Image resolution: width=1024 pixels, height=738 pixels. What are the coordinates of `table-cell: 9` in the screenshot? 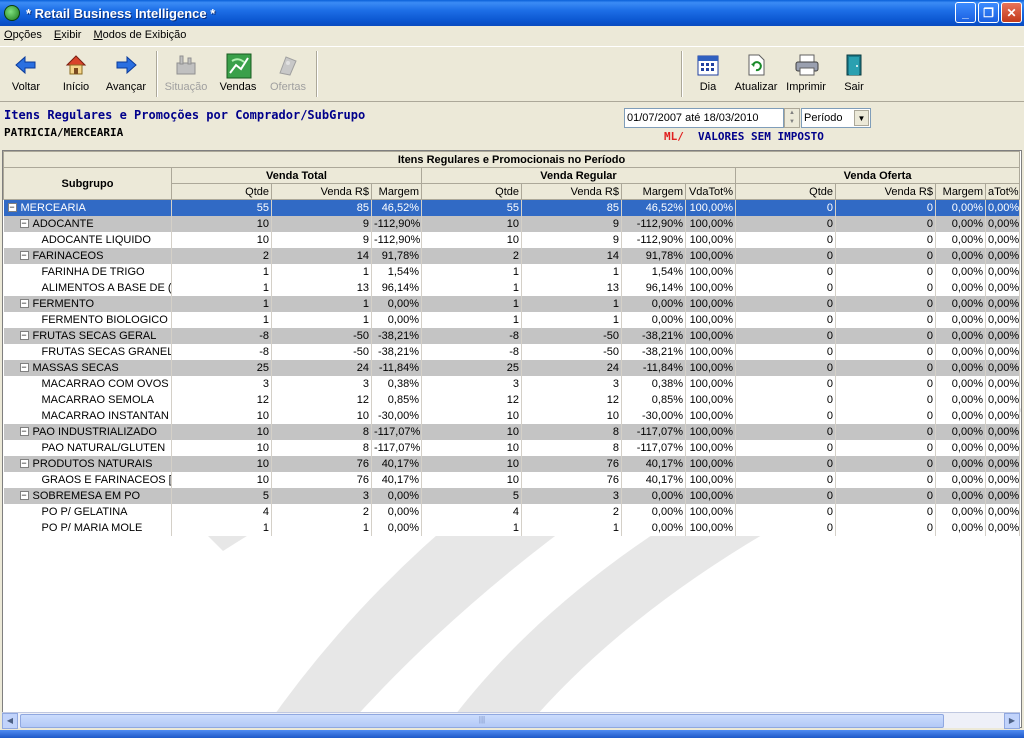 It's located at (321, 223).